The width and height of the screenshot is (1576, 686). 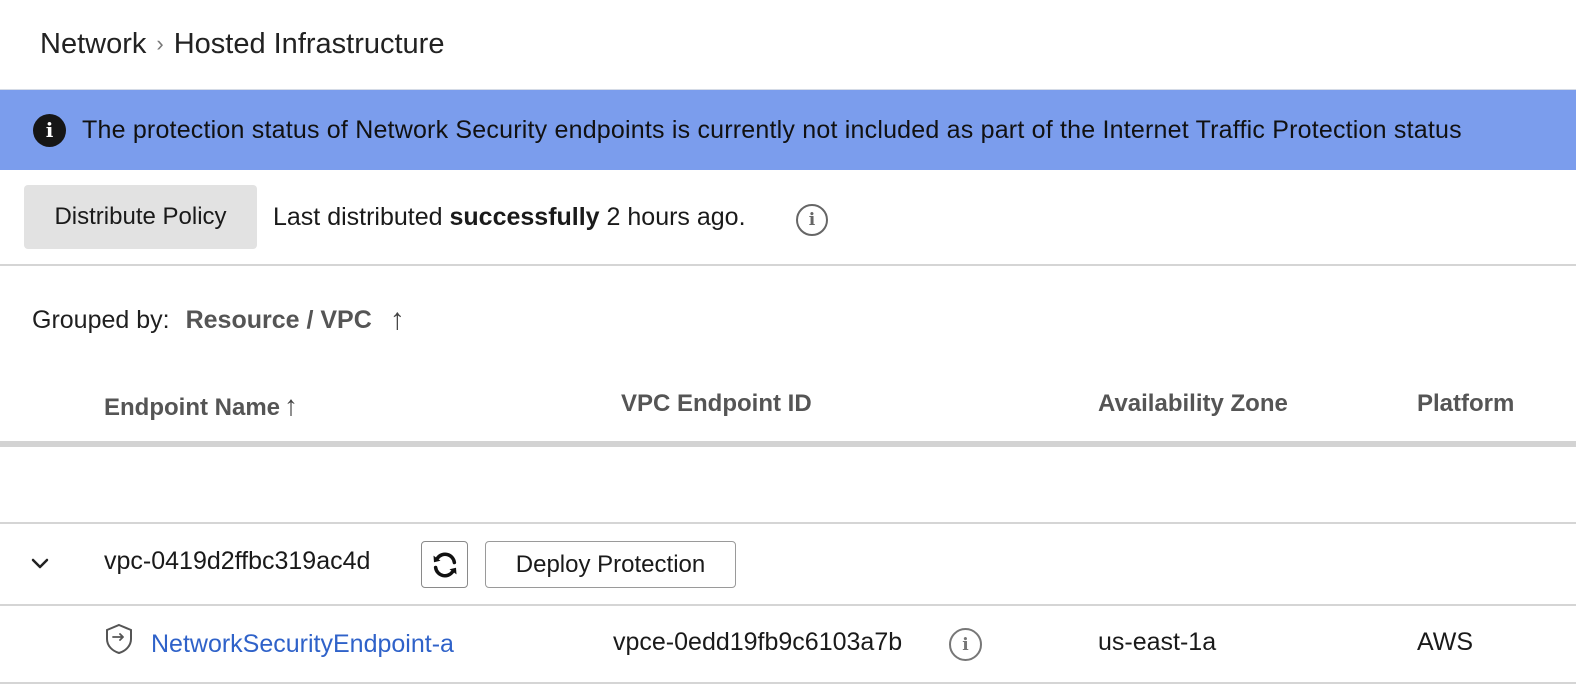 I want to click on status-suffix: 2 hours ago., so click(x=672, y=217).